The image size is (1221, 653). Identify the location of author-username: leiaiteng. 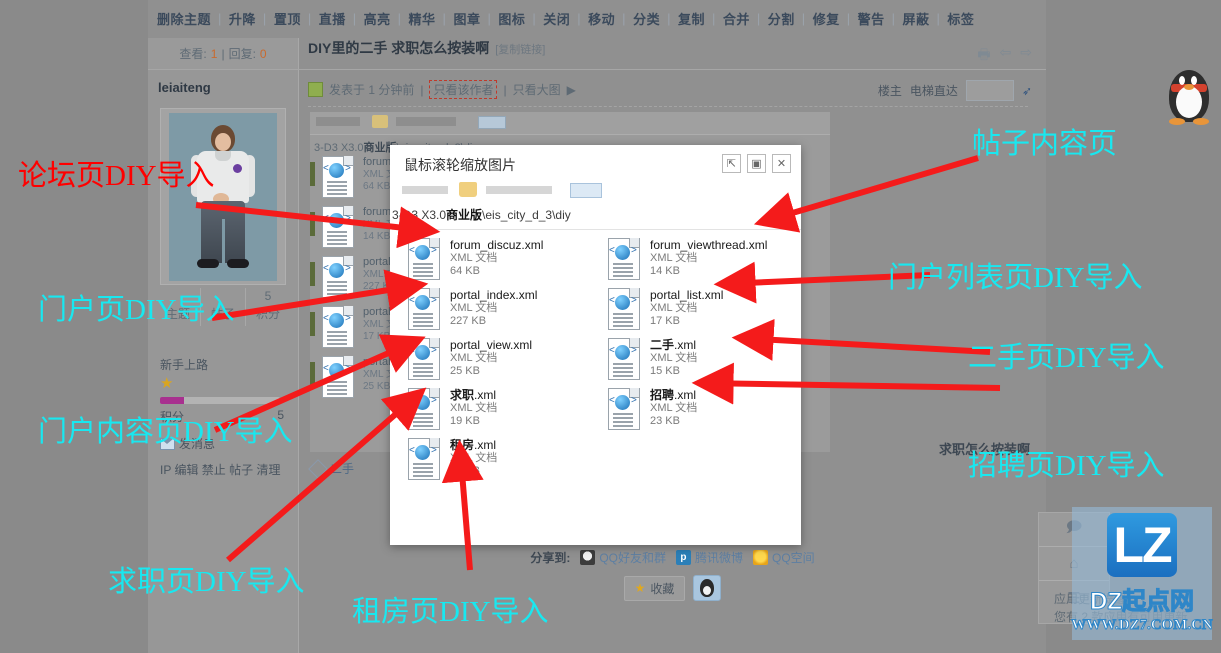
(223, 87).